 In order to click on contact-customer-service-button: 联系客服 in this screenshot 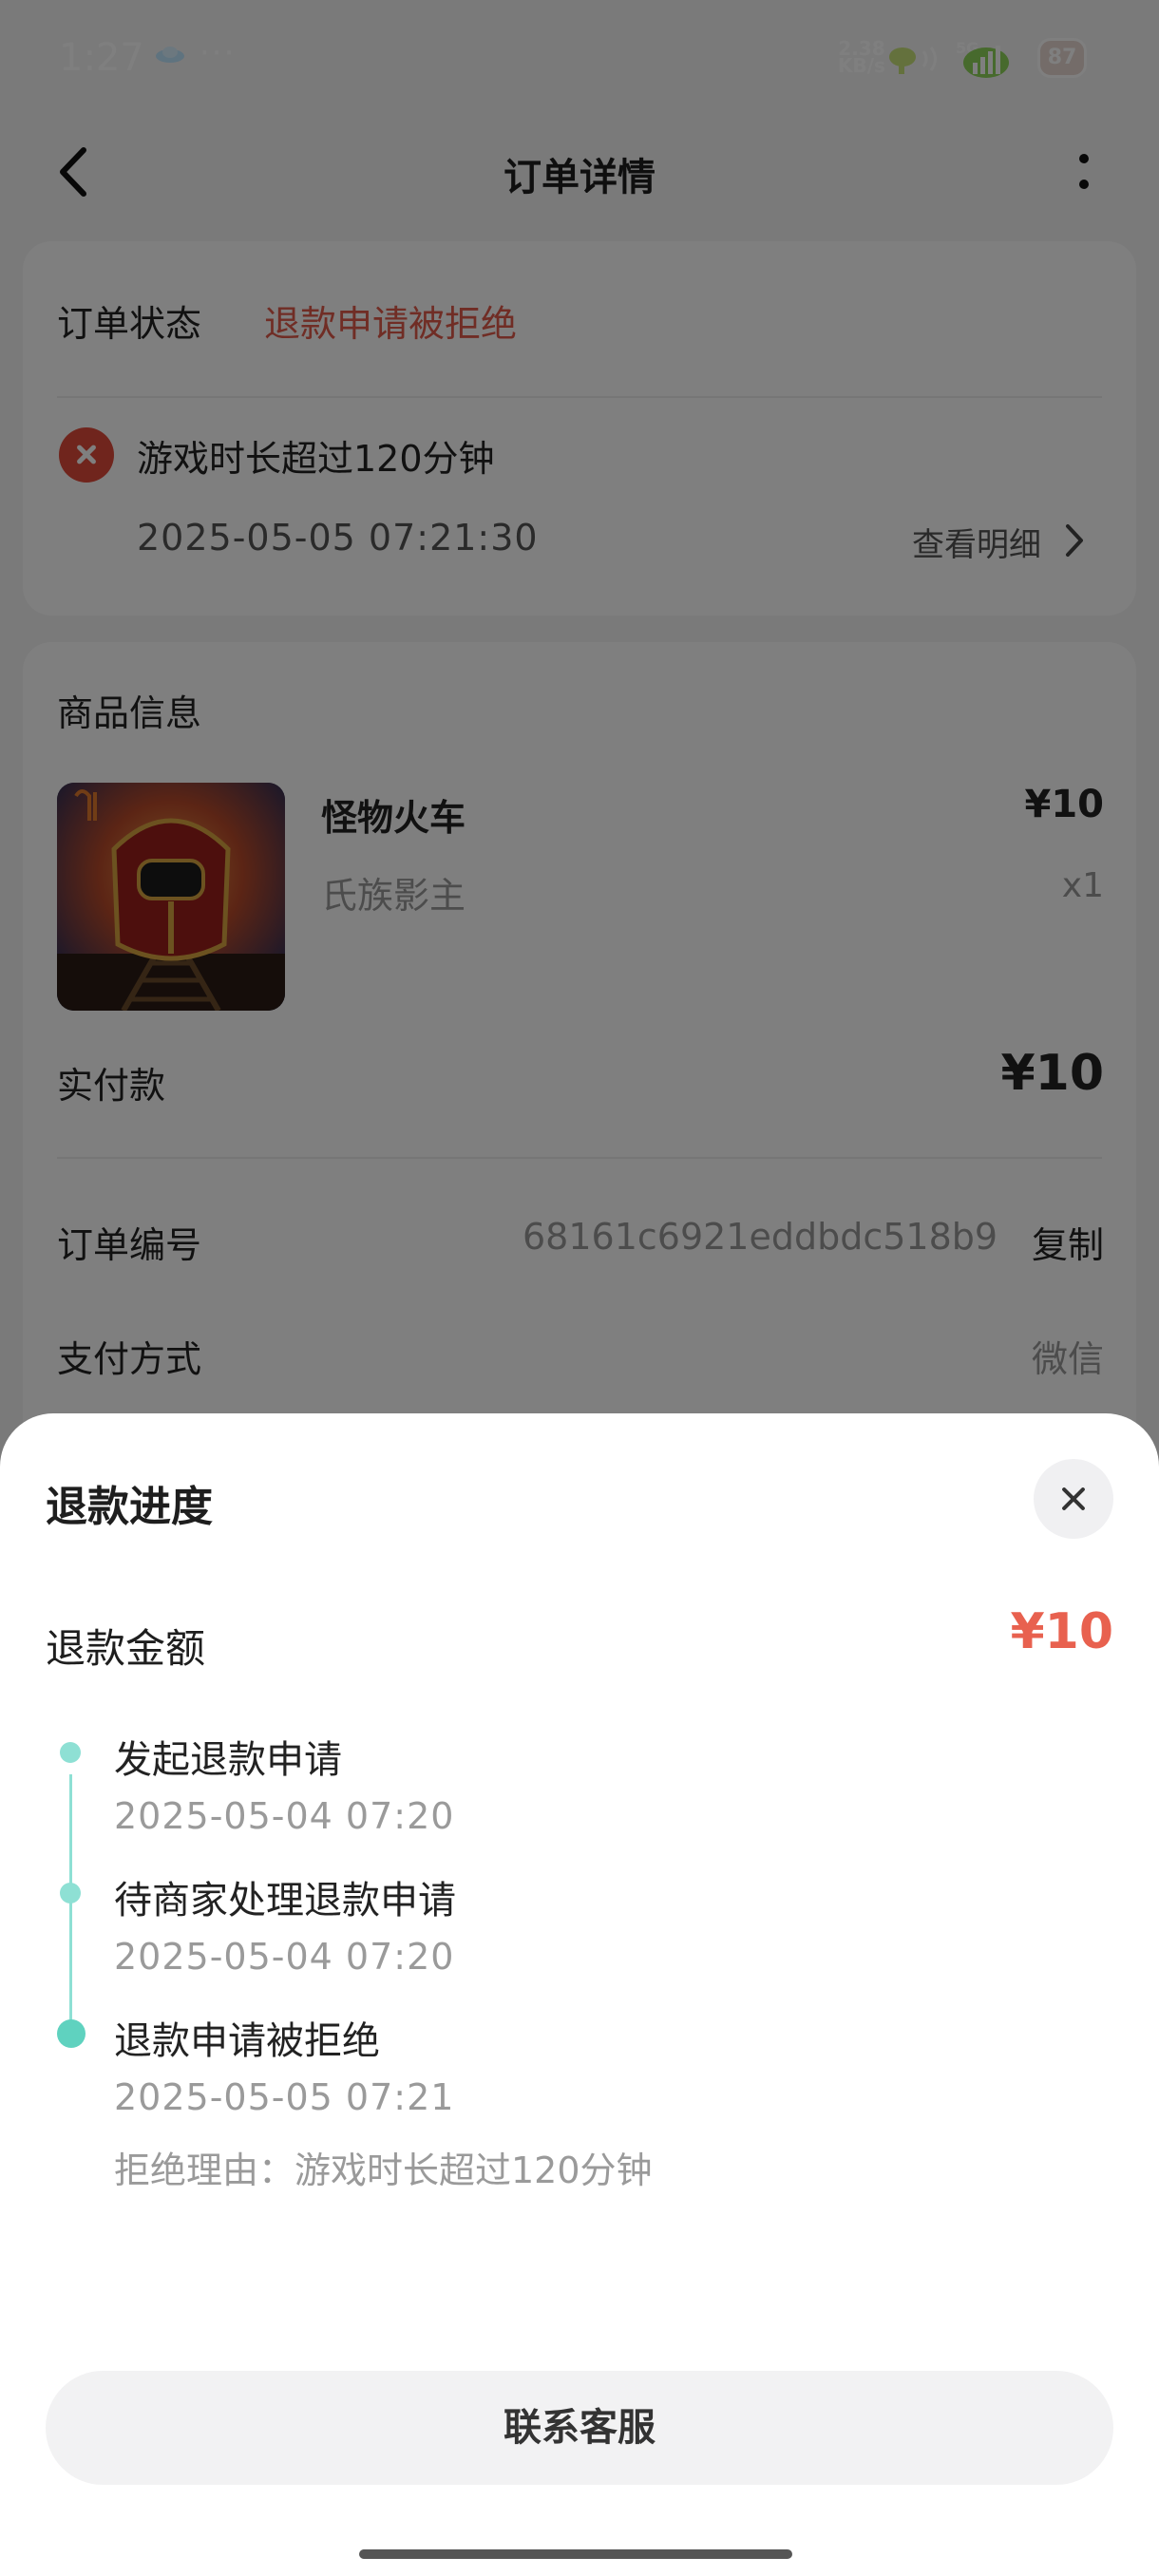, I will do `click(579, 2428)`.